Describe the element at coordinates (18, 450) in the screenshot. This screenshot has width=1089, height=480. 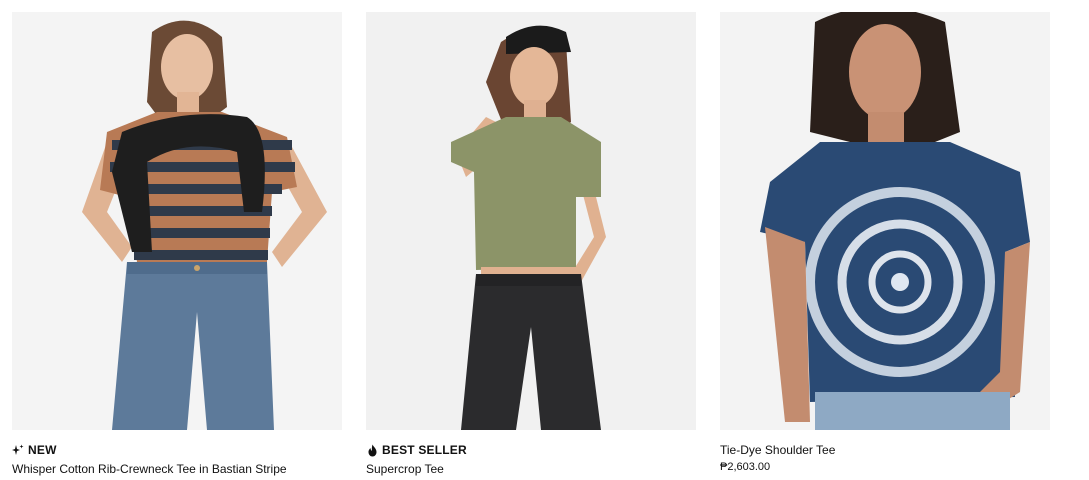
I see `sparkle-icon` at that location.